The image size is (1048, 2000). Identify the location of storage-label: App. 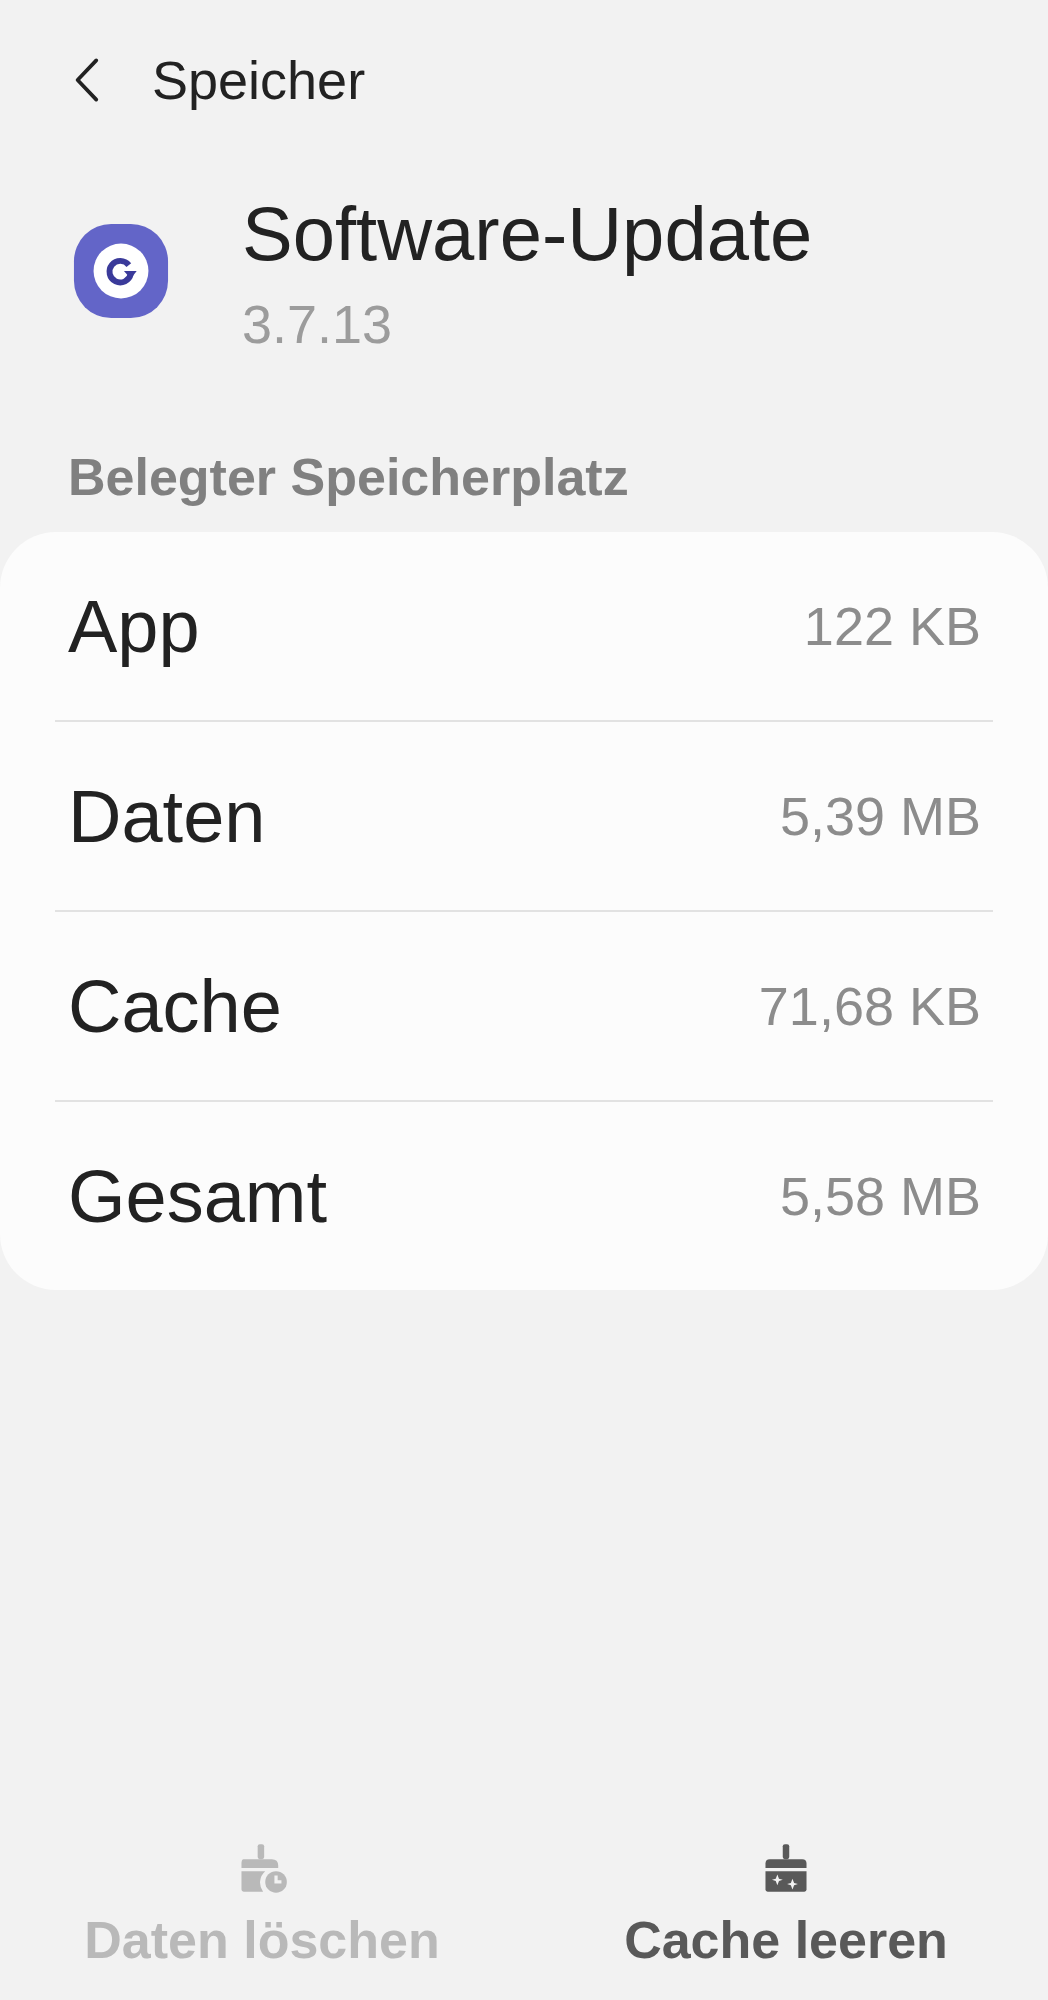
(134, 626).